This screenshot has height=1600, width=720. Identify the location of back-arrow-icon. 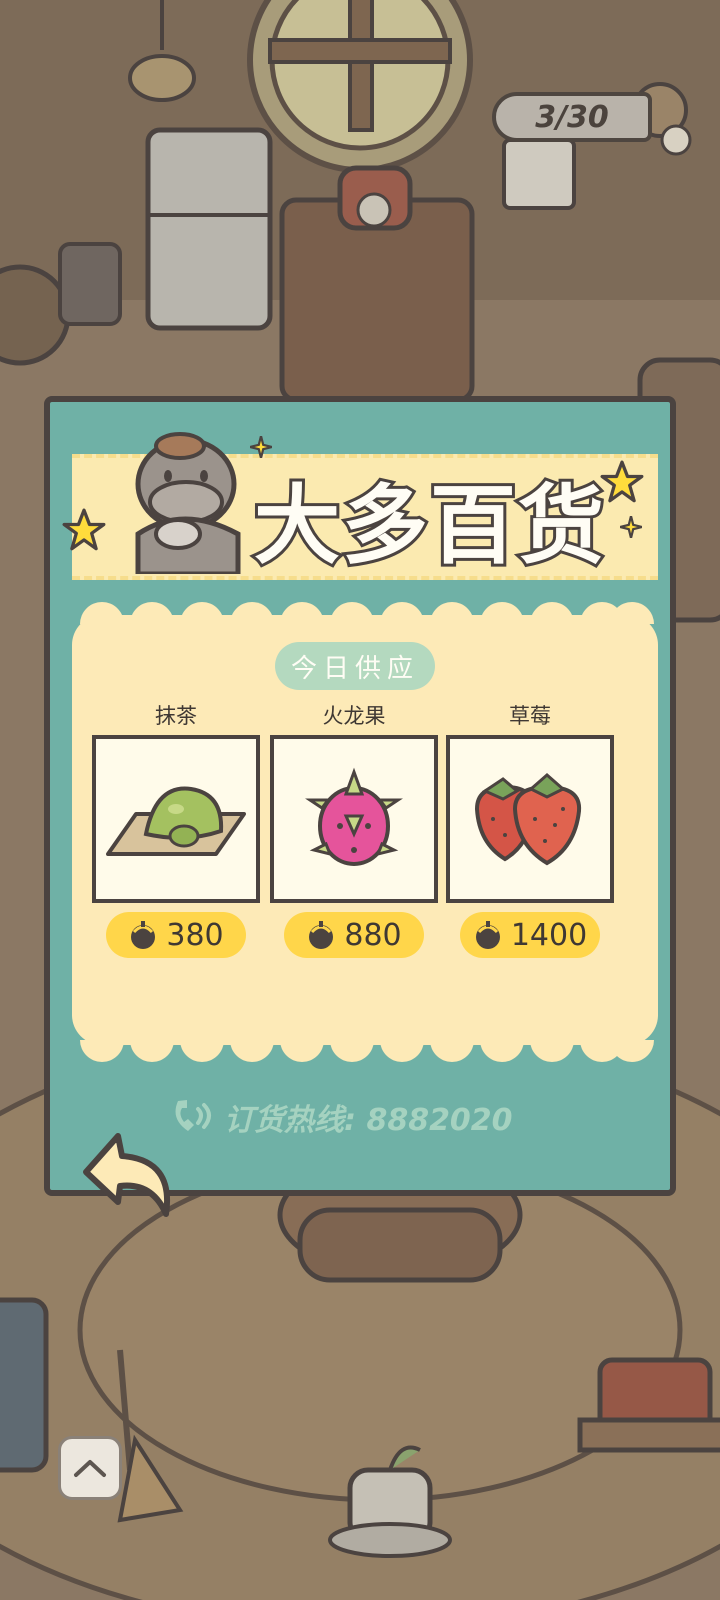
(130, 1176).